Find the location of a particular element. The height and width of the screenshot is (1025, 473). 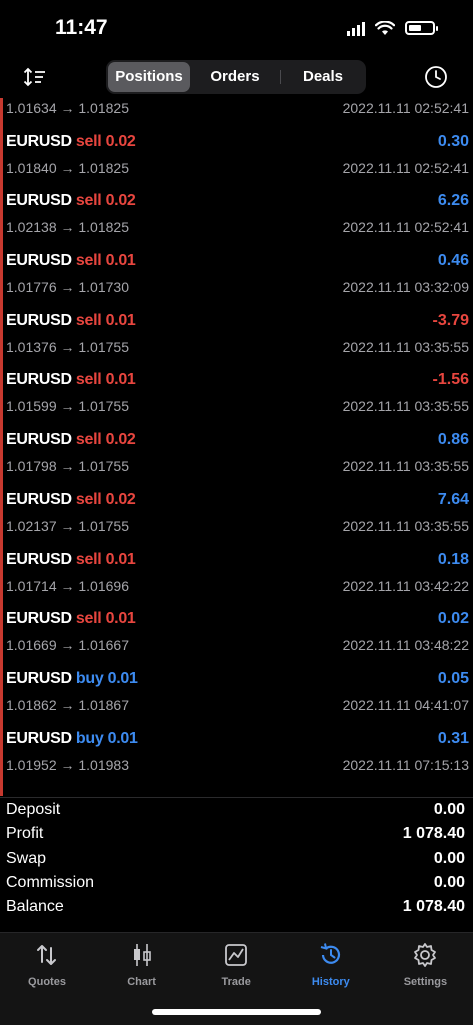

deal-prices: 1.02137 → 1.01755 is located at coordinates (67, 525).